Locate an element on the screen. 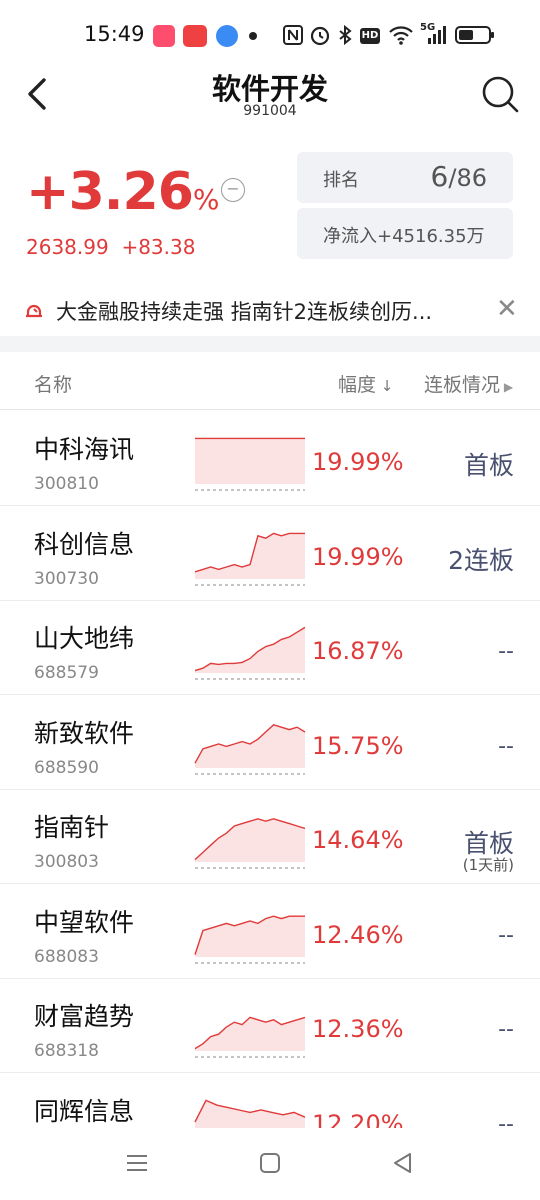 The width and height of the screenshot is (540, 1200). rank-box: 排名 6/86 is located at coordinates (405, 177).